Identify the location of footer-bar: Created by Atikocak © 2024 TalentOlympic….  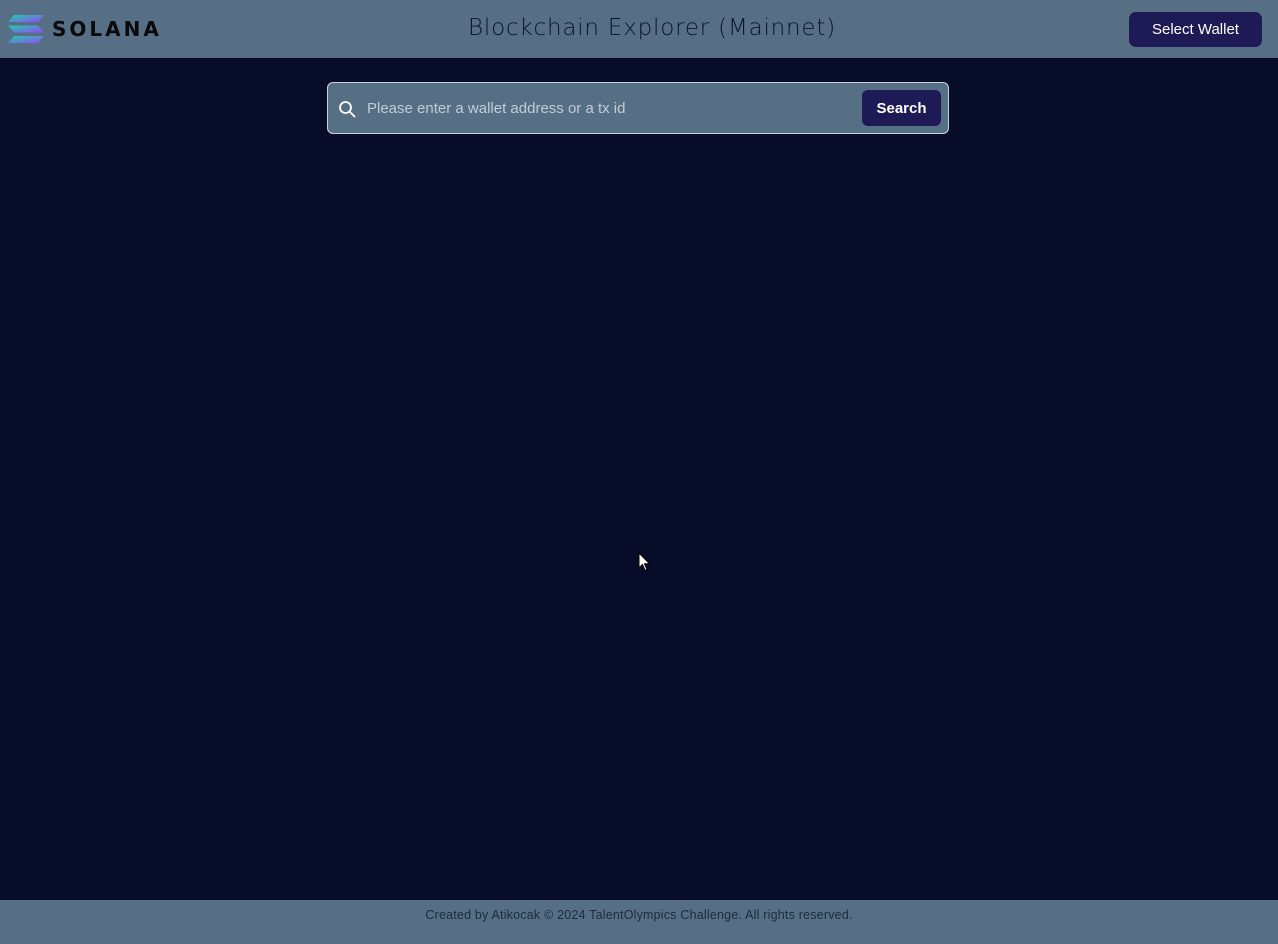
(639, 922).